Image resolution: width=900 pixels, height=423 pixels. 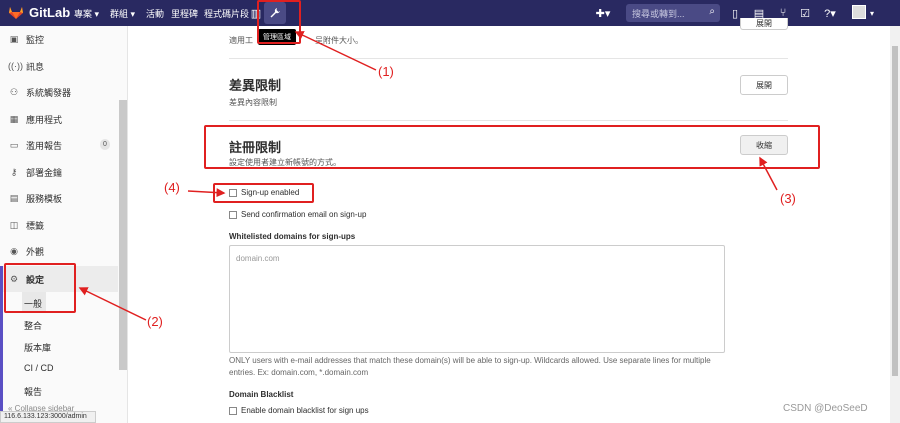 I want to click on annotation-label-1: (1), so click(x=386, y=71).